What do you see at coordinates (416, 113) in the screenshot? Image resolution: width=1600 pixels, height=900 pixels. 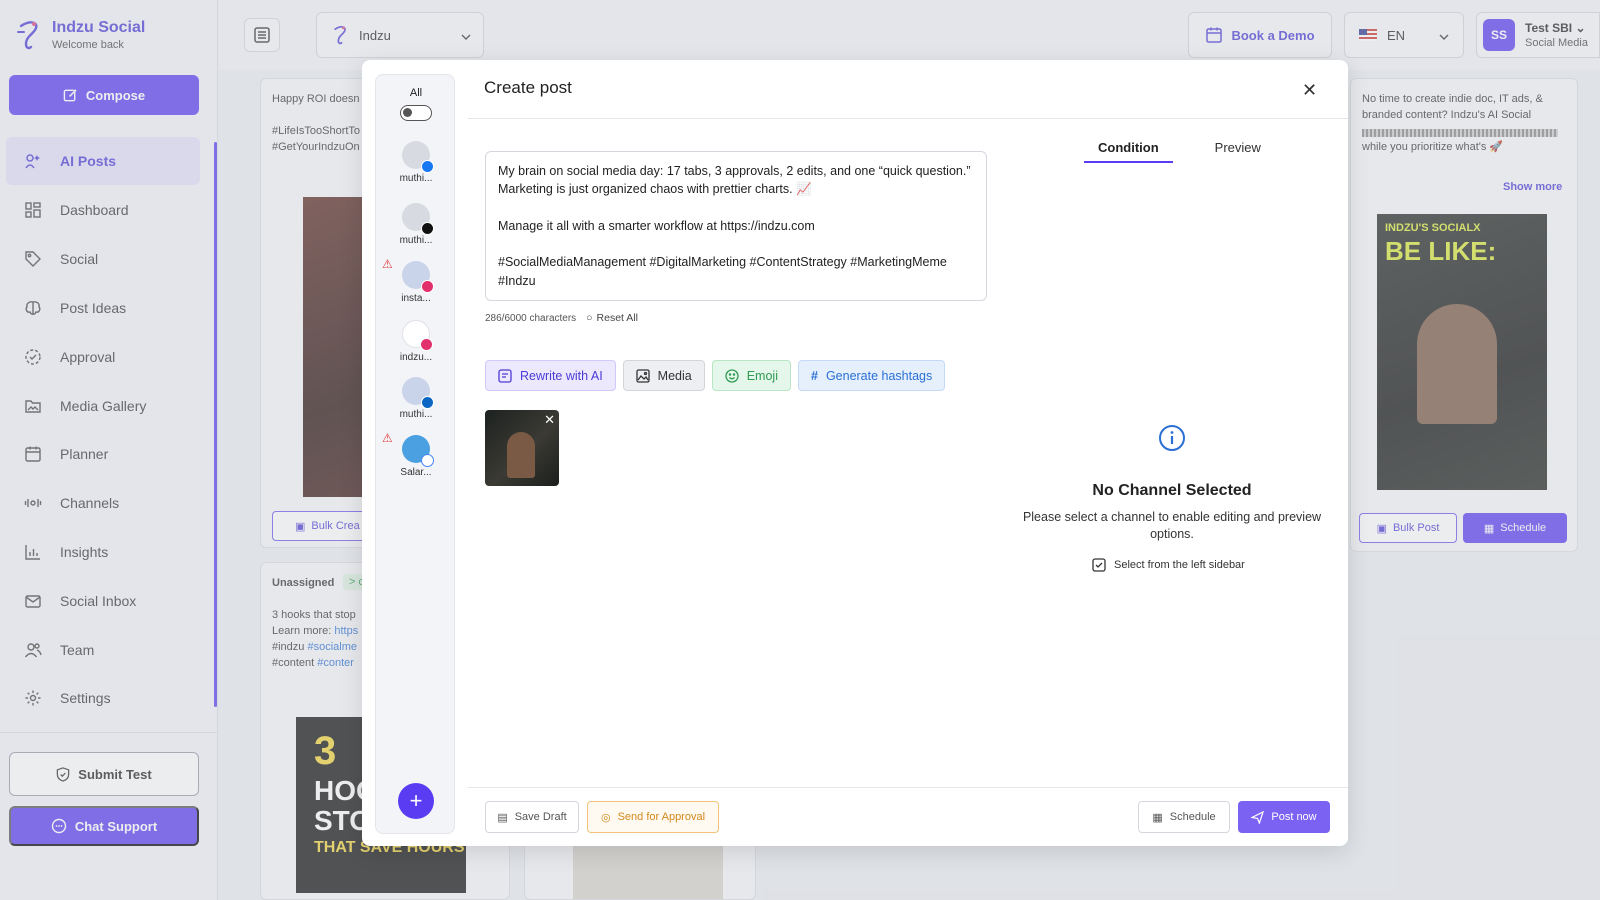 I see `select-all-toggle` at bounding box center [416, 113].